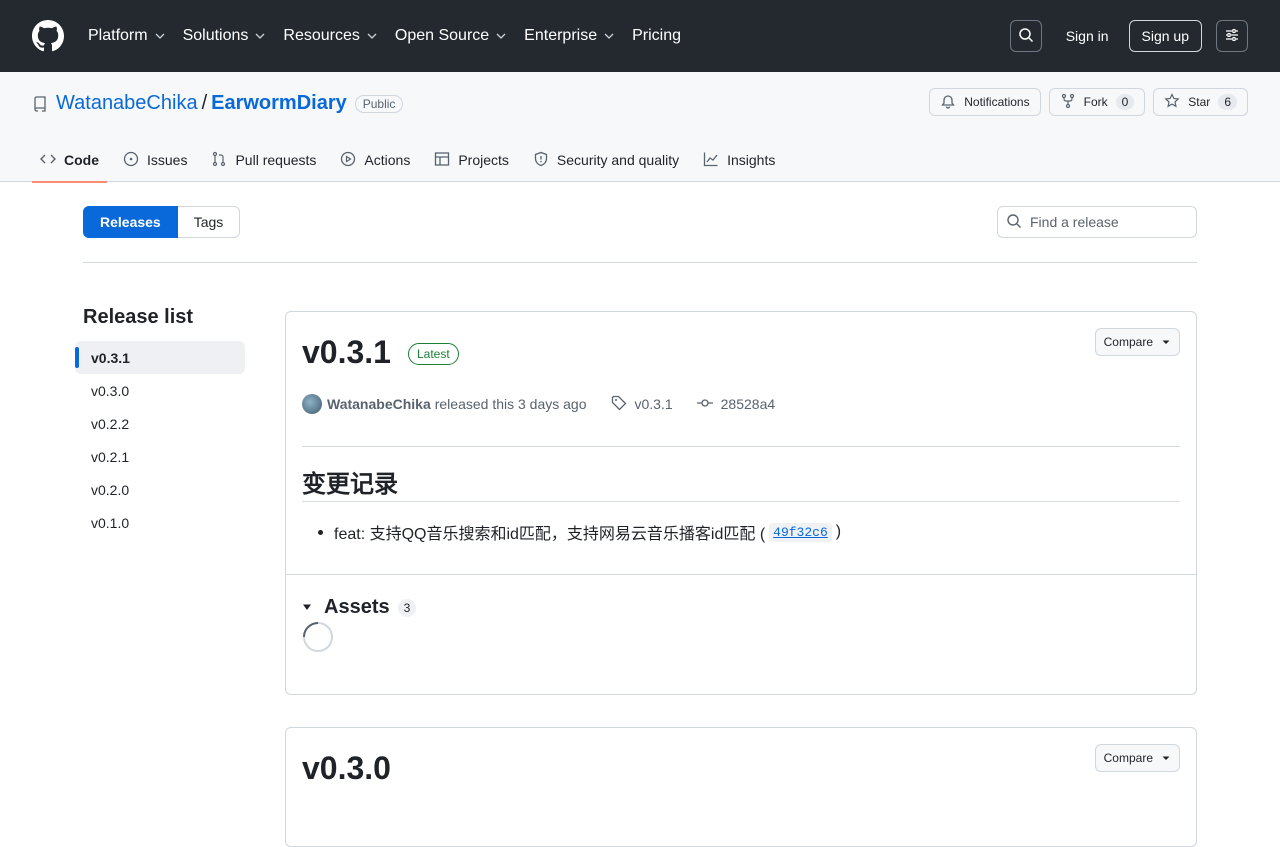 This screenshot has width=1280, height=847. Describe the element at coordinates (1072, 102) in the screenshot. I see `fork-icon` at that location.